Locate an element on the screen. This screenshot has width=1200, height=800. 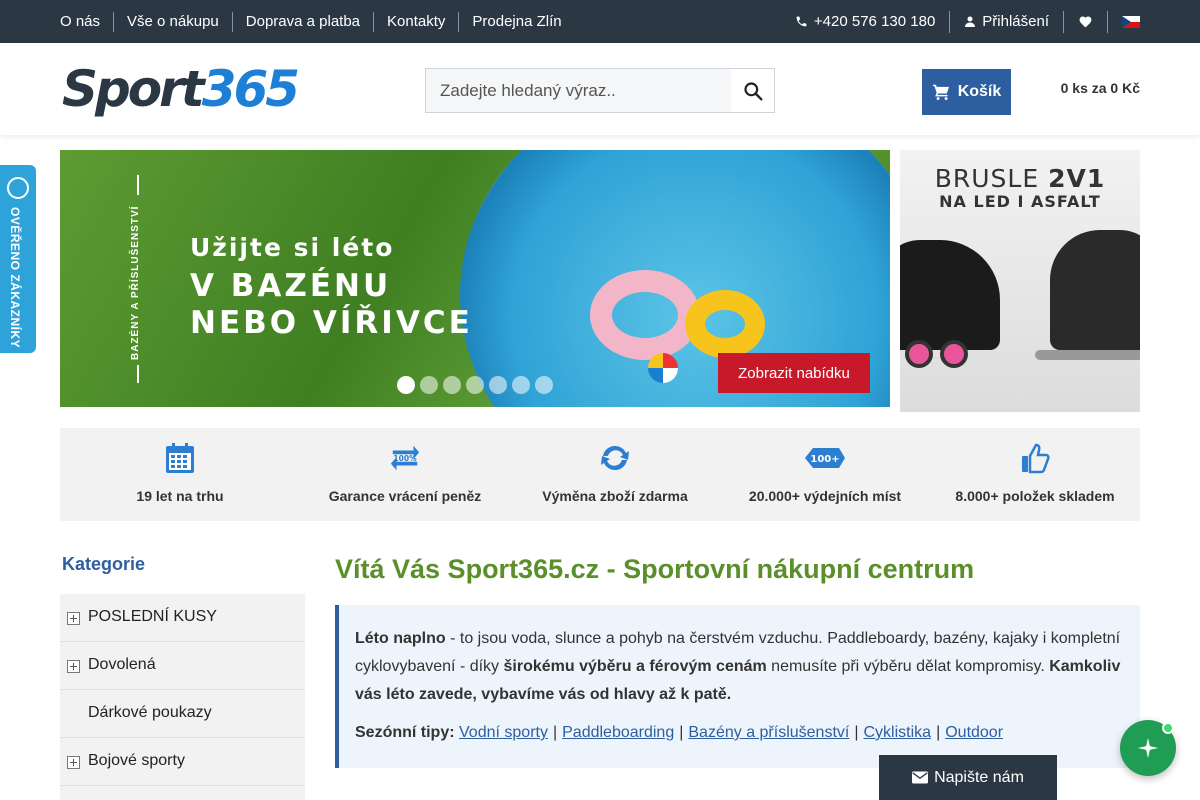
tip-link-outdoor: Outdoor is located at coordinates (974, 732).